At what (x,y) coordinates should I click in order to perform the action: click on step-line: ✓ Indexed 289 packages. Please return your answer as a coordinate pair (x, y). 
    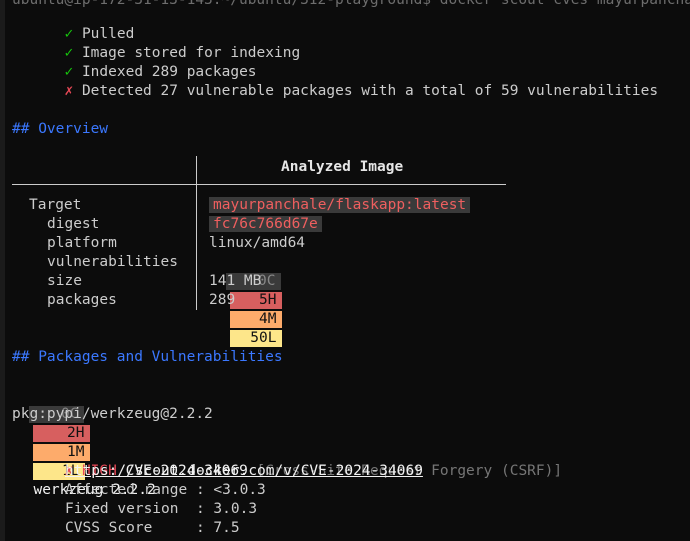
    Looking at the image, I should click on (151, 62).